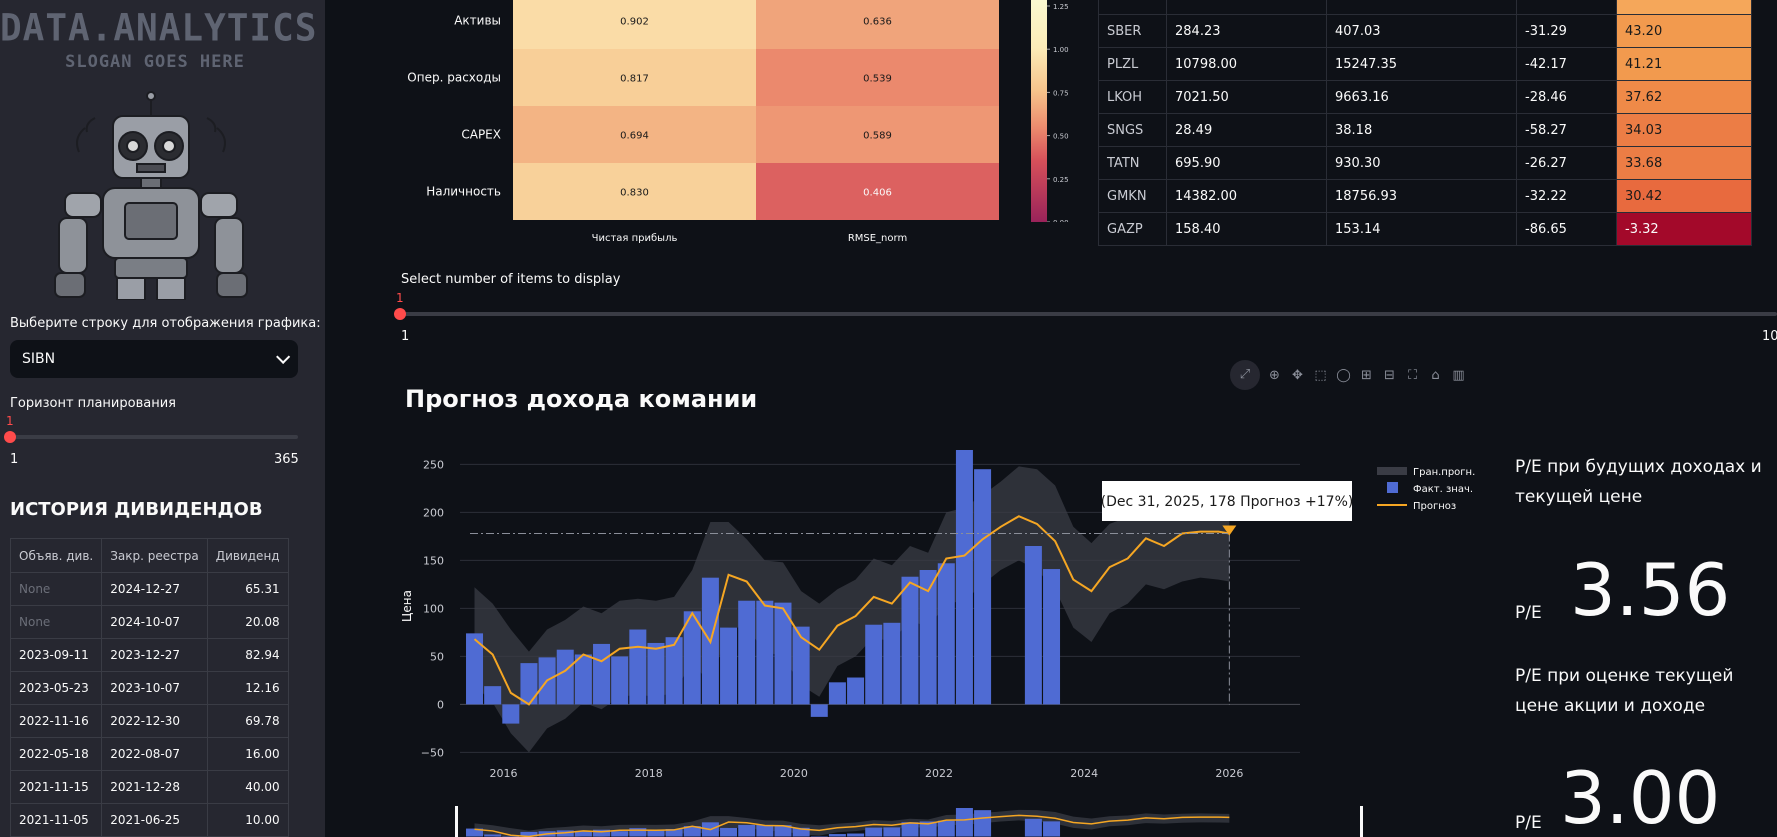  Describe the element at coordinates (149, 589) in the screenshot. I see `table-row: None 2024-12-27 65.31` at that location.